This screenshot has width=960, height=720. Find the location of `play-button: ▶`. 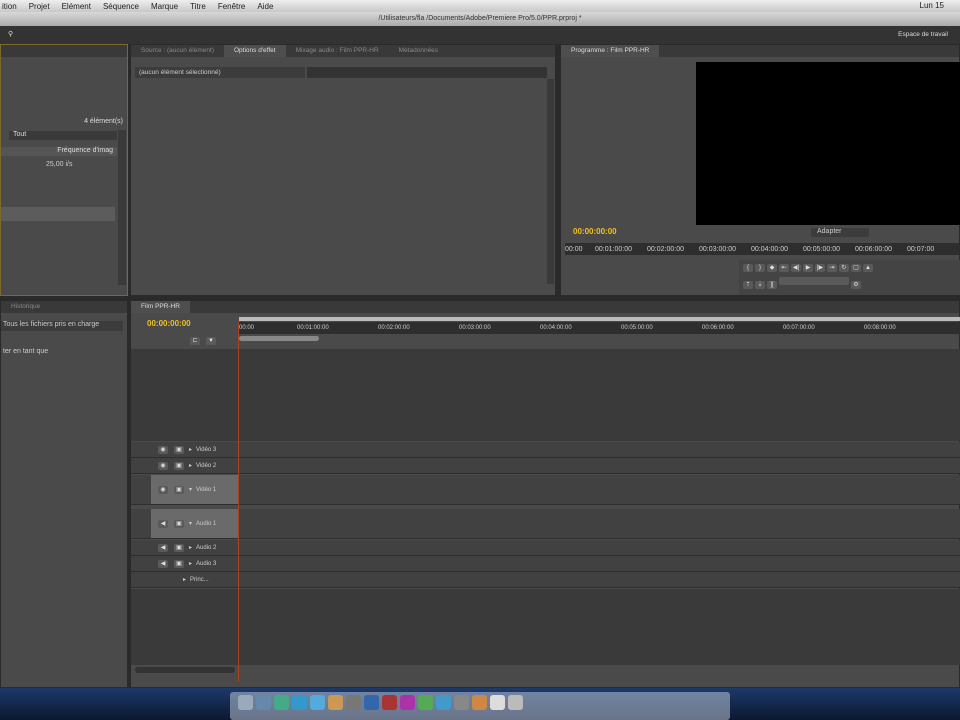

play-button: ▶ is located at coordinates (808, 268).